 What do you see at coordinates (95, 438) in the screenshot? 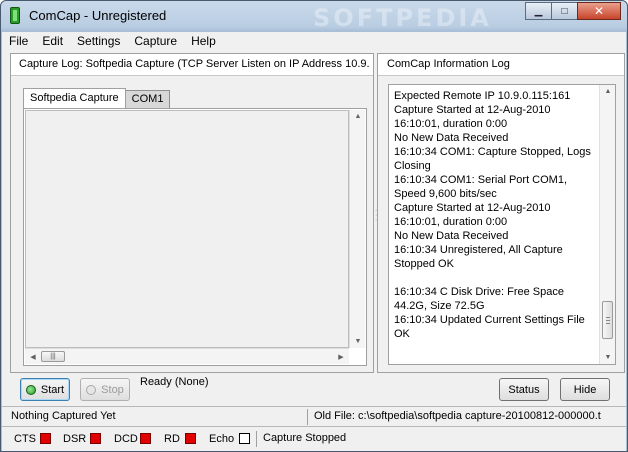
I see `dsr-indicator-icon` at bounding box center [95, 438].